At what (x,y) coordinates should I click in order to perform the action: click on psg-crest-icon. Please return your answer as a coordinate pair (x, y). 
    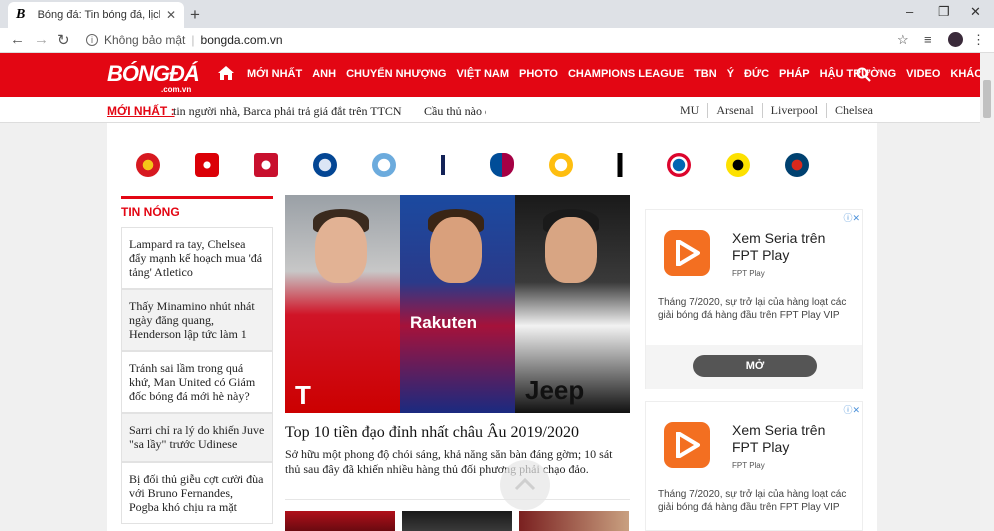
    Looking at the image, I should click on (797, 165).